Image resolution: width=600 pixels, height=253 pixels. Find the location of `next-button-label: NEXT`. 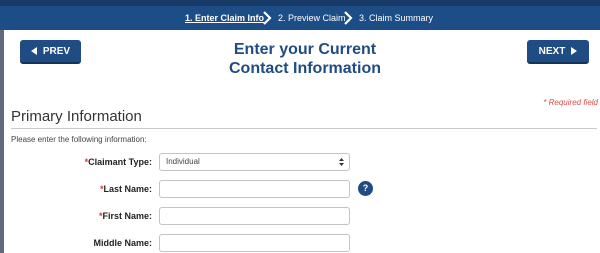

next-button-label: NEXT is located at coordinates (552, 51).